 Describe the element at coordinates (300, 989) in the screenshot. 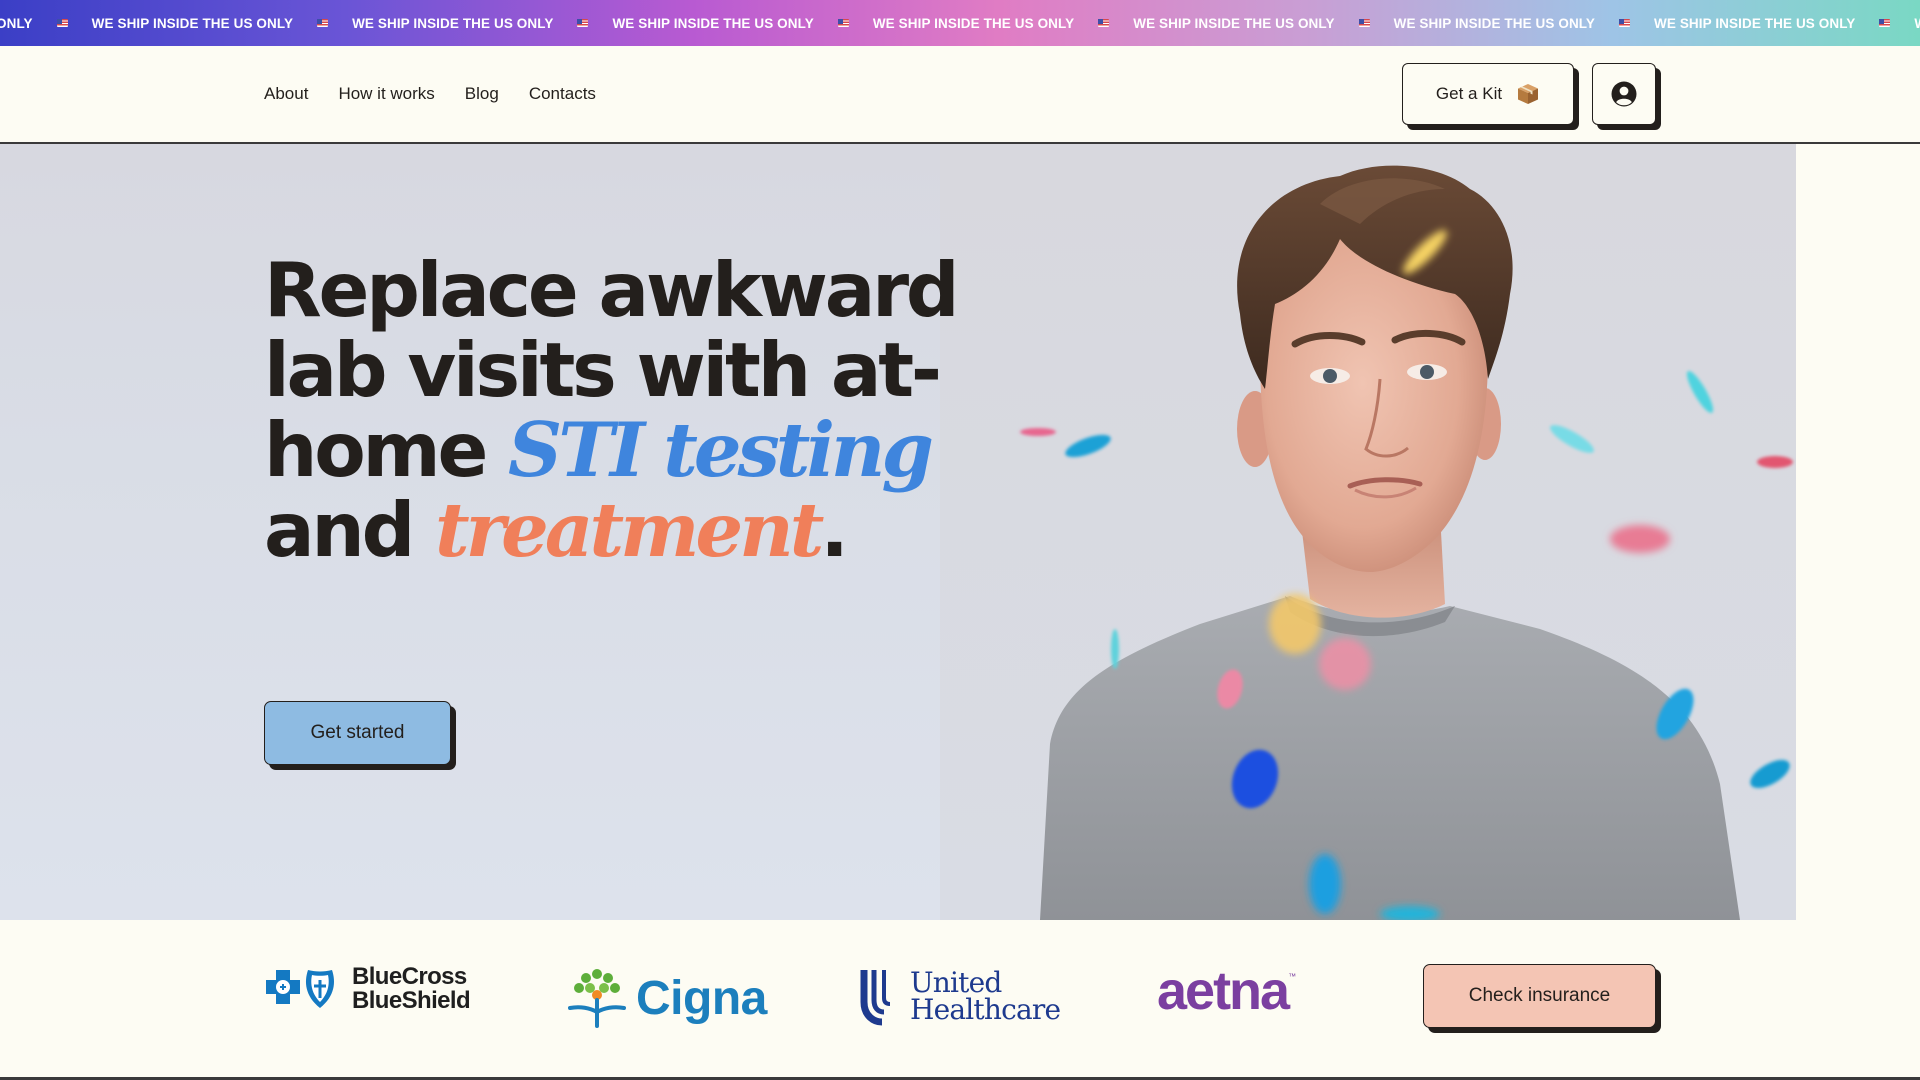

I see `bcbs-cross-shield-icon` at that location.